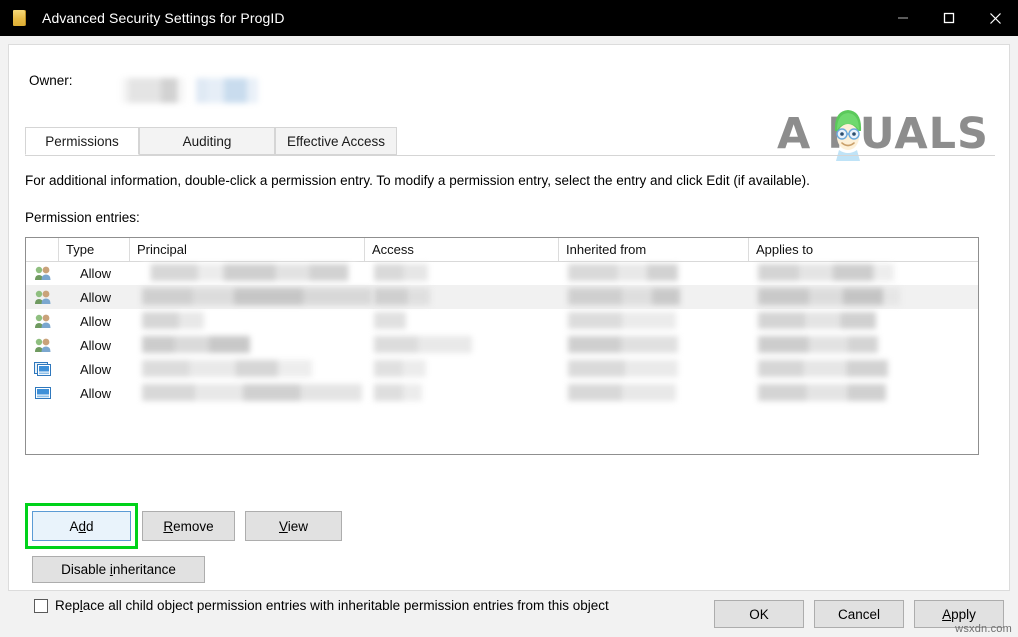 This screenshot has height=637, width=1018. Describe the element at coordinates (41, 605) in the screenshot. I see `replace-child-permissions-checkbox` at that location.